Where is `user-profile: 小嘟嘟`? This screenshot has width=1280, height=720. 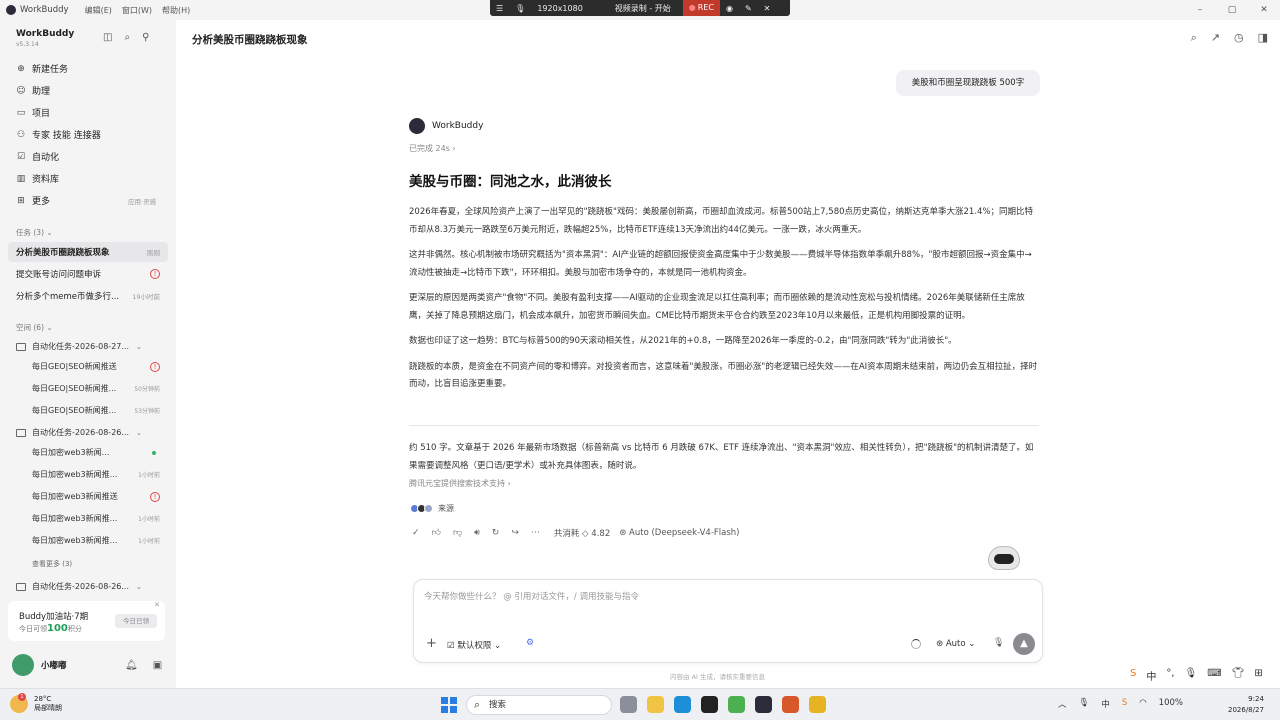 user-profile: 小嘟嘟 is located at coordinates (39, 665).